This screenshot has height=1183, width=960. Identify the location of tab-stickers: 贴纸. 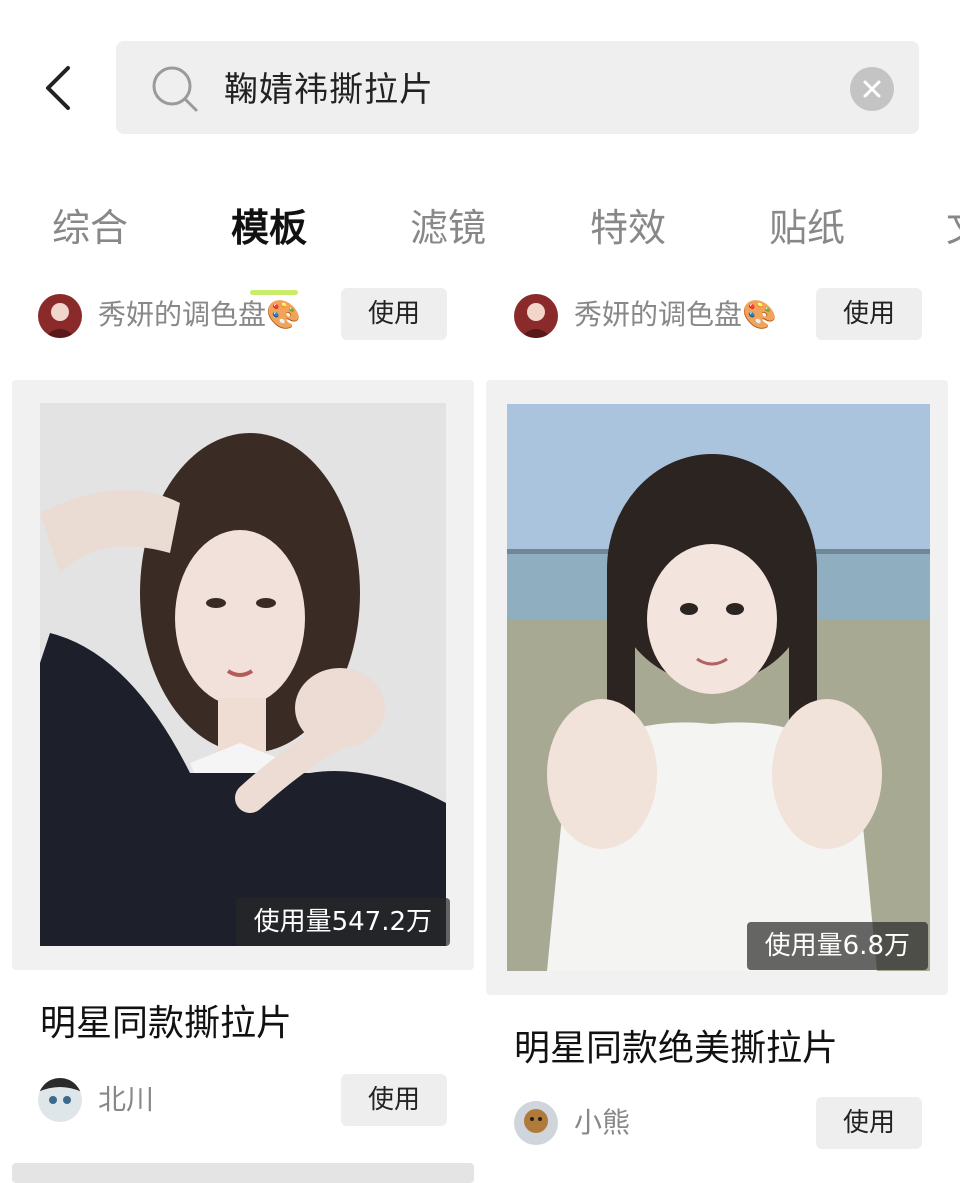
(807, 228).